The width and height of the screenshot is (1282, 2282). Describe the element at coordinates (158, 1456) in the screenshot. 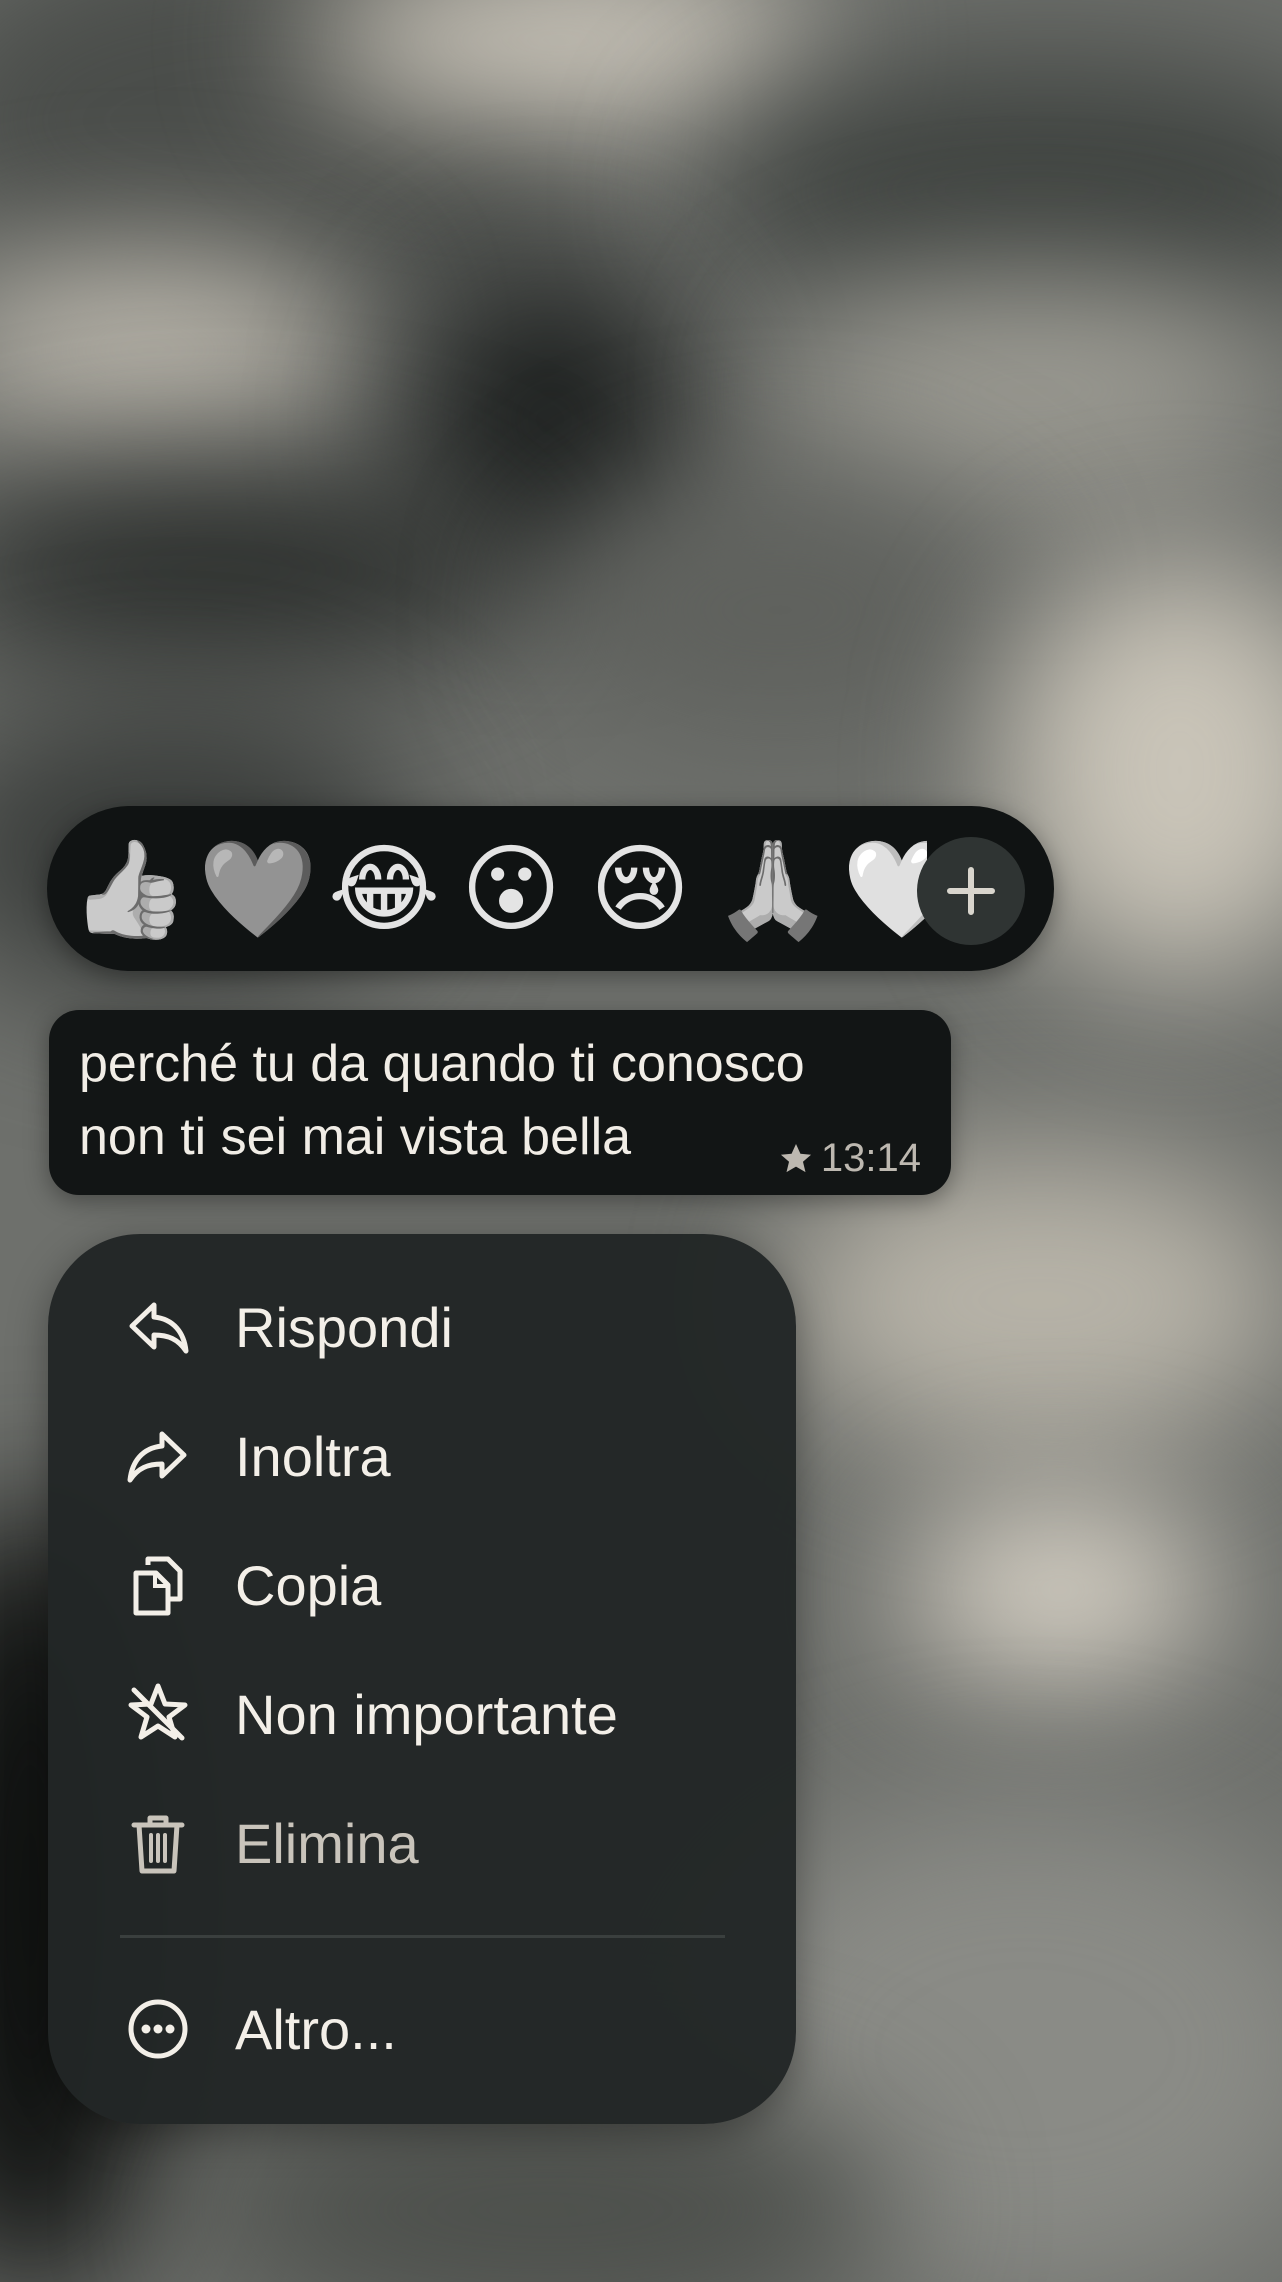

I see `forward-icon` at that location.